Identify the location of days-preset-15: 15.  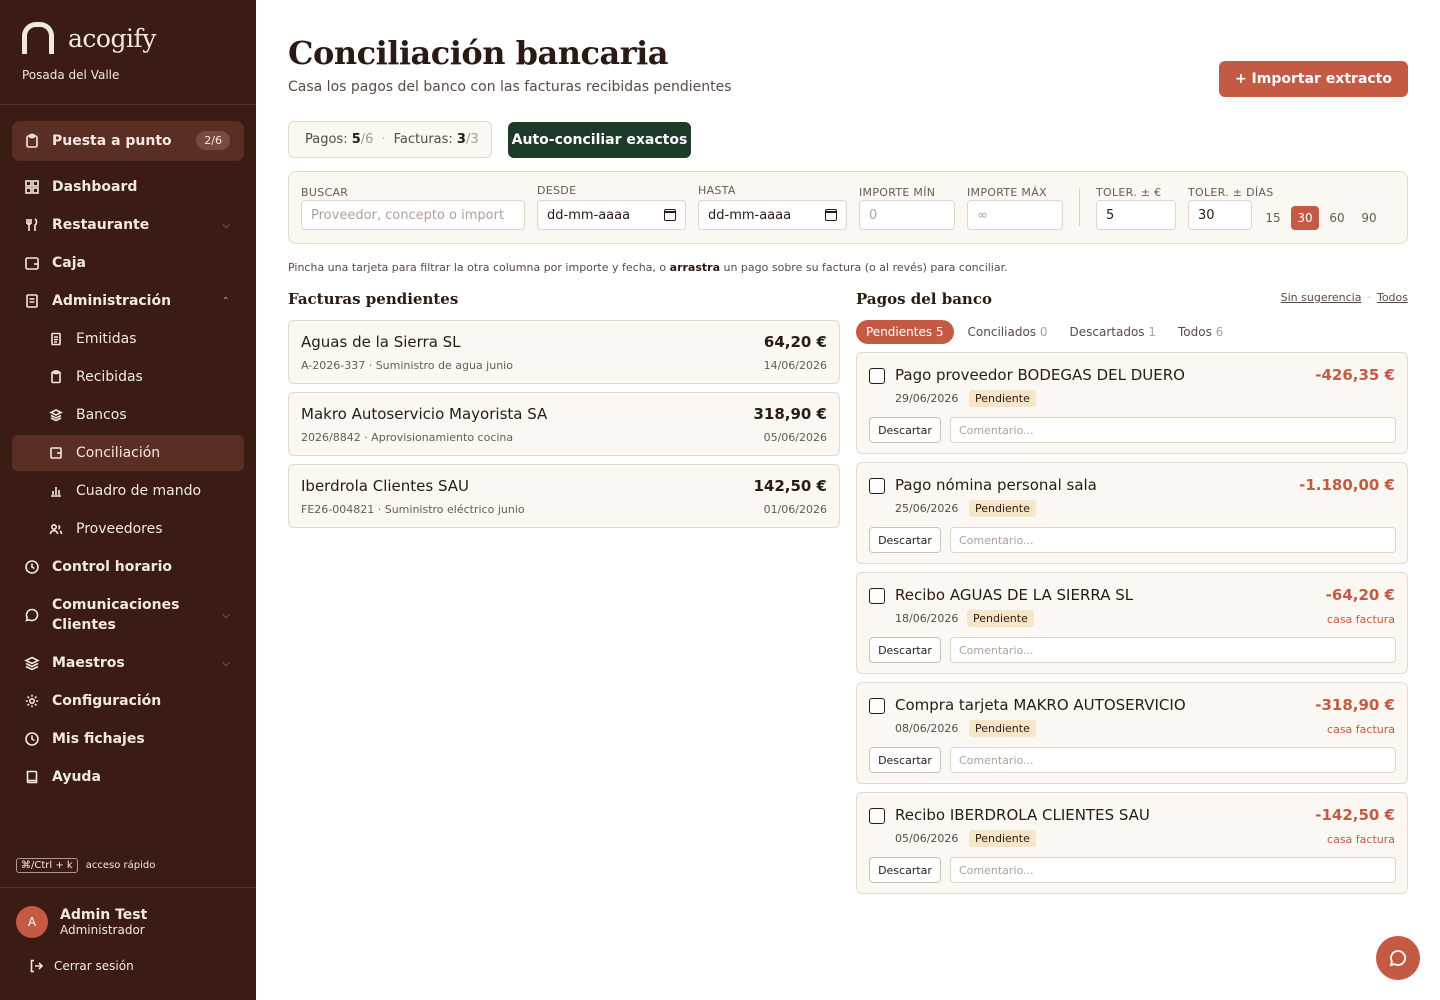
(1273, 218).